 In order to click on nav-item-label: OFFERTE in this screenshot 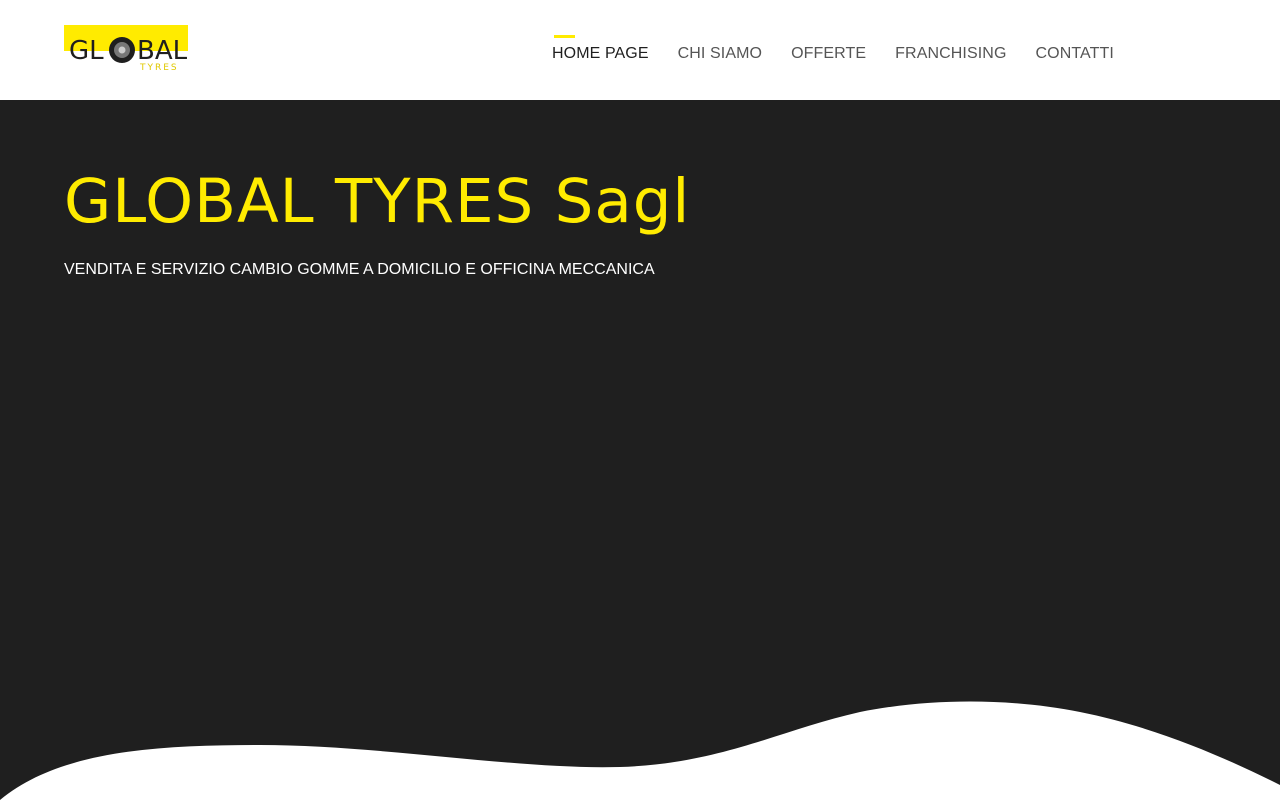, I will do `click(829, 53)`.